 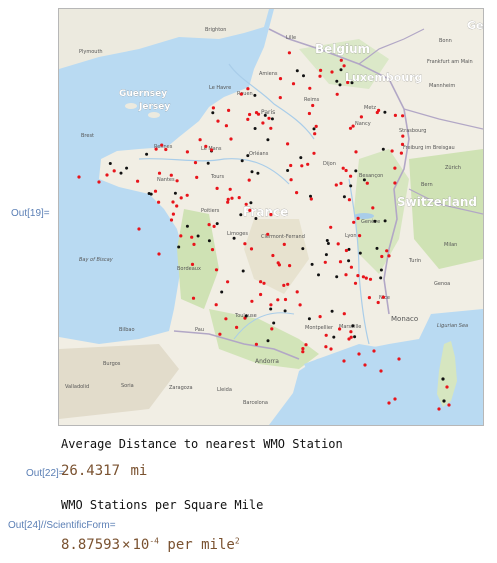 What do you see at coordinates (404, 319) in the screenshot?
I see `monaco-label: Monaco` at bounding box center [404, 319].